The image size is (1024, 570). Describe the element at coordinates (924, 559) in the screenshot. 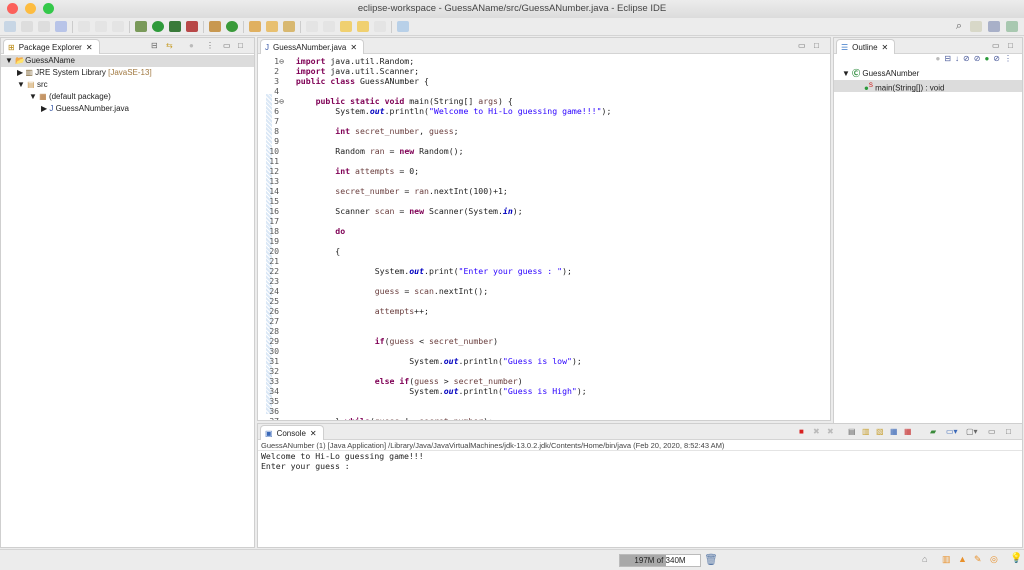

I see `task-icon: ⌂` at that location.